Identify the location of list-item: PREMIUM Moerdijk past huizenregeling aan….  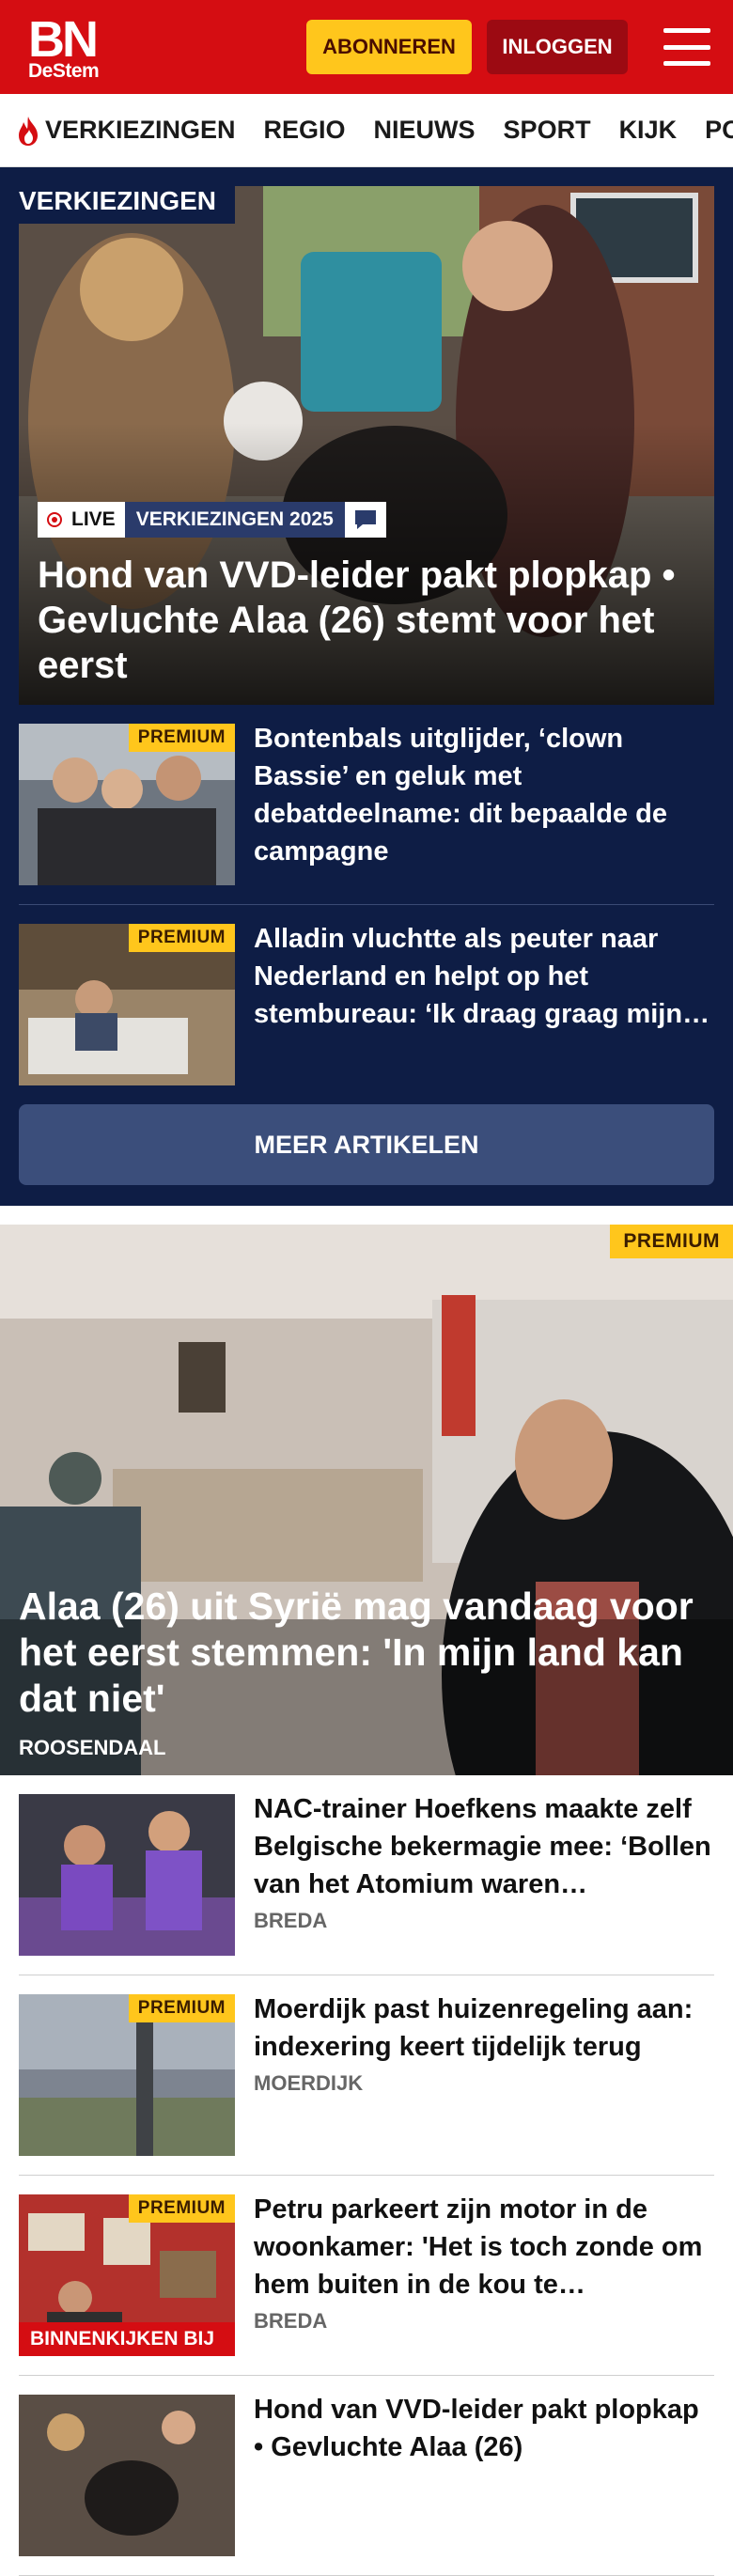
(366, 2075).